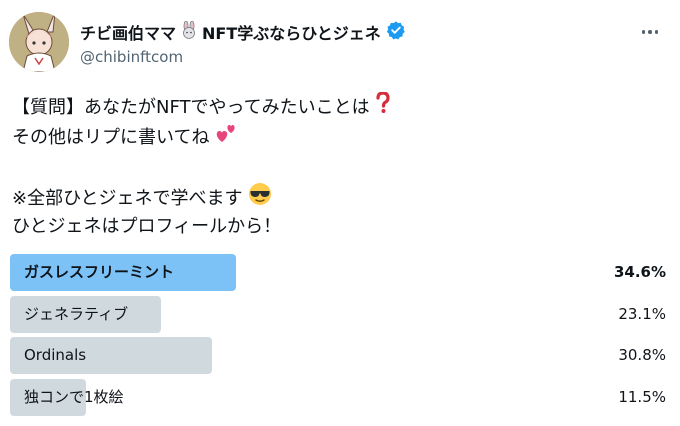 The image size is (680, 426). I want to click on poll-option-label: ガスレスフリーミント, so click(99, 272).